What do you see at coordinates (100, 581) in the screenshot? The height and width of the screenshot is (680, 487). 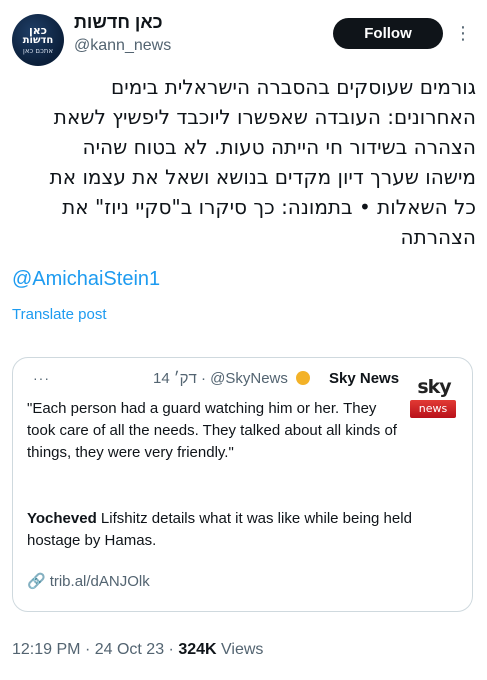 I see `quote-link-text: trib.al/dANJOlk` at bounding box center [100, 581].